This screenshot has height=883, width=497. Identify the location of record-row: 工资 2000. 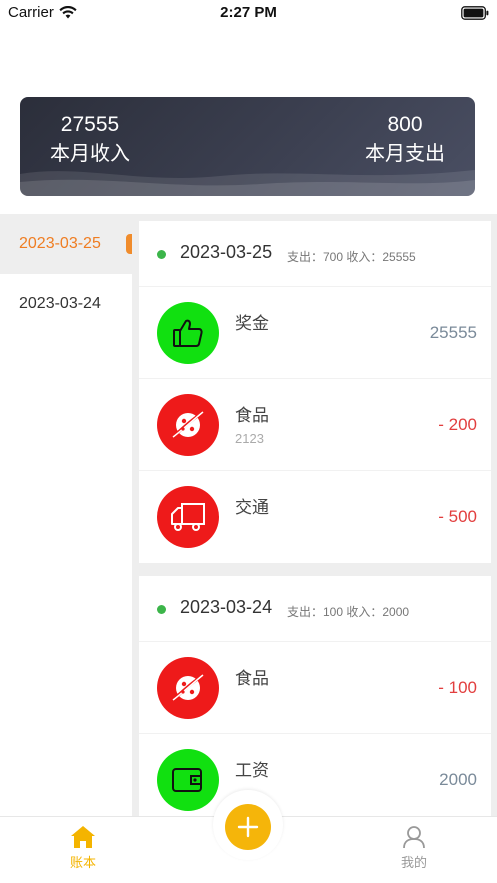
(315, 775).